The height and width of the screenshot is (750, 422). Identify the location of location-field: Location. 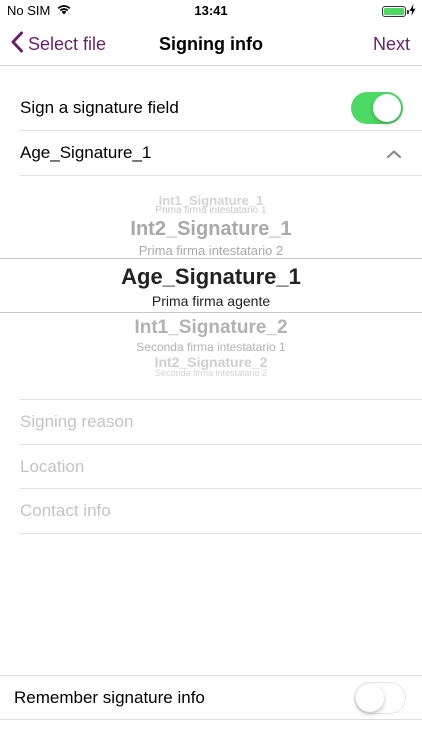
(221, 467).